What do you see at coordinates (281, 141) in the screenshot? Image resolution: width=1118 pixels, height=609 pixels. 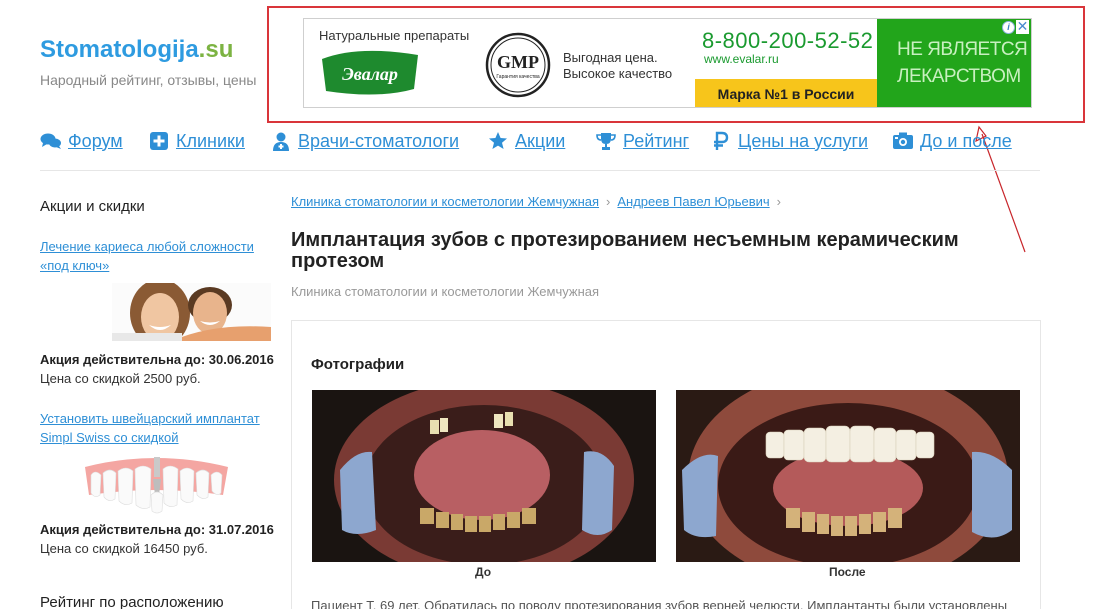 I see `doctor-icon` at bounding box center [281, 141].